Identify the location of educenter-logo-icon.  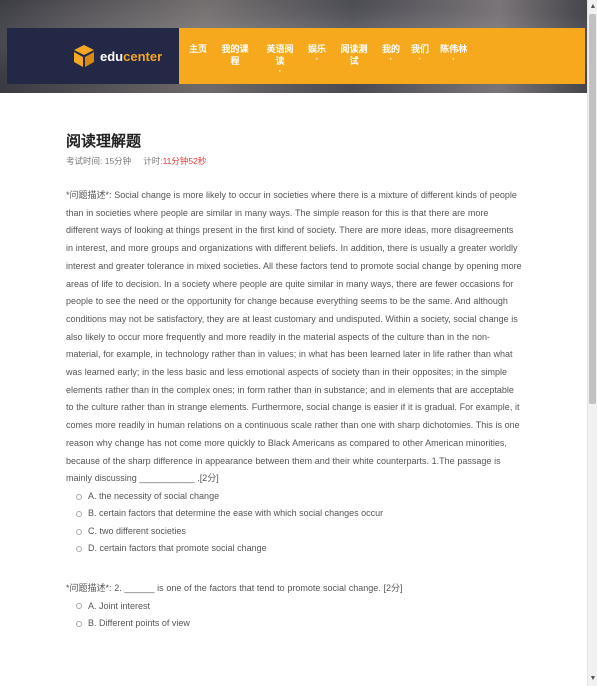
(84, 56).